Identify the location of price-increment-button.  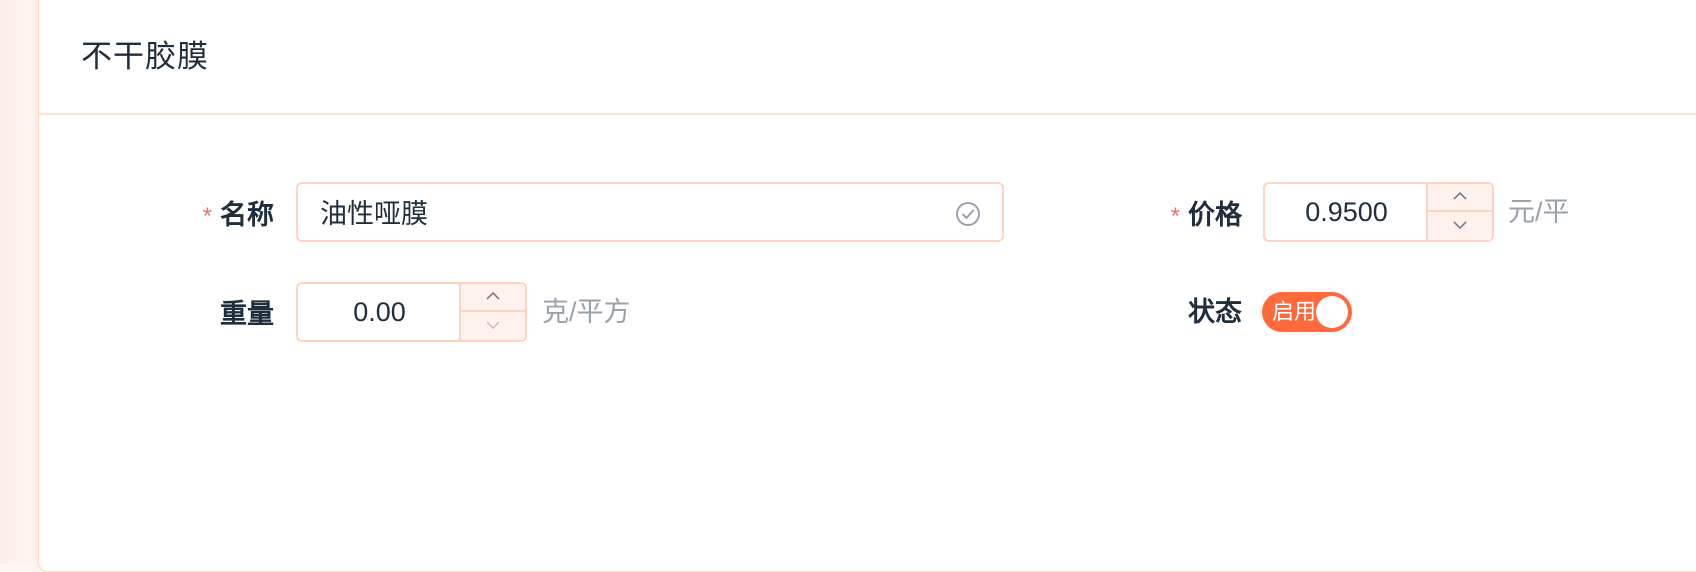
(1460, 198).